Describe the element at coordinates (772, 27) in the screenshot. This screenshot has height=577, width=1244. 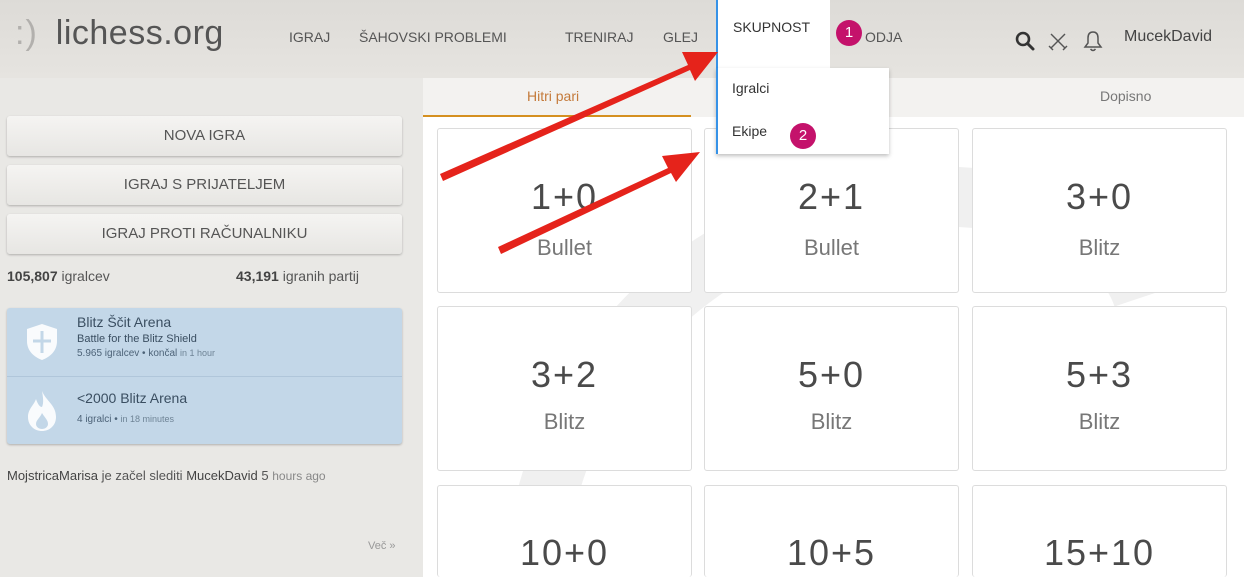
I see `nav-skupnost-label: SKUPNOST` at that location.